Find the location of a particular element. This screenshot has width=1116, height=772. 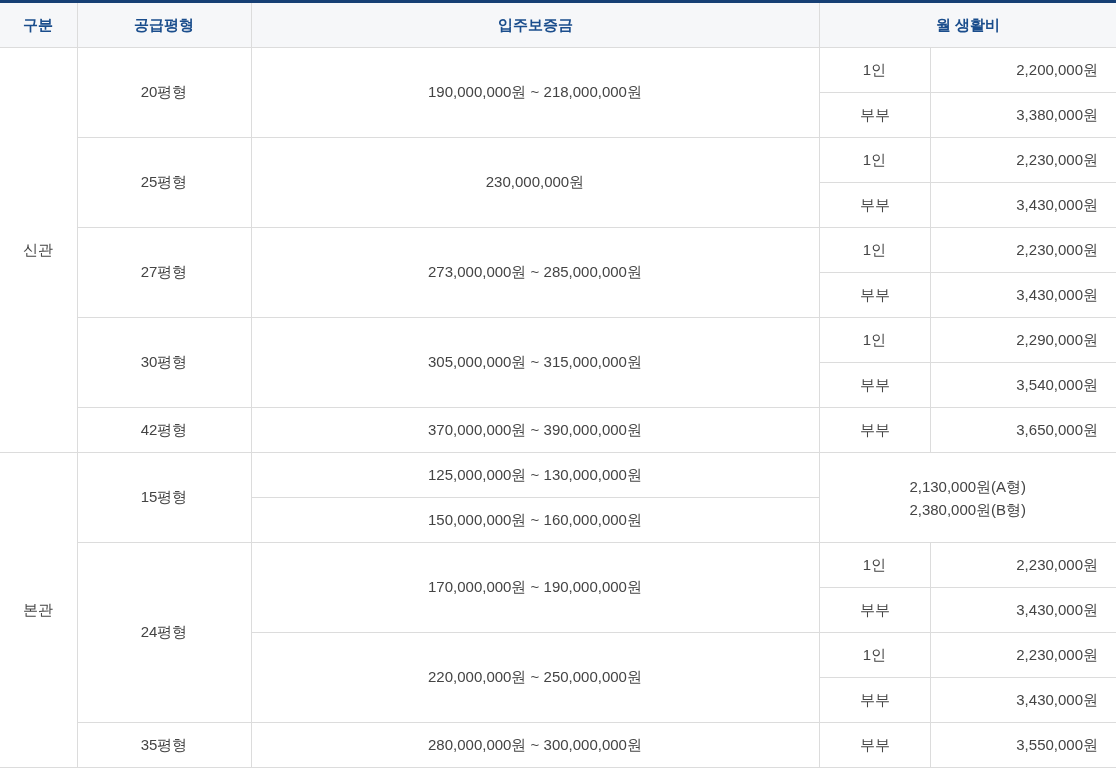

table-cell: 42평형 is located at coordinates (164, 430).